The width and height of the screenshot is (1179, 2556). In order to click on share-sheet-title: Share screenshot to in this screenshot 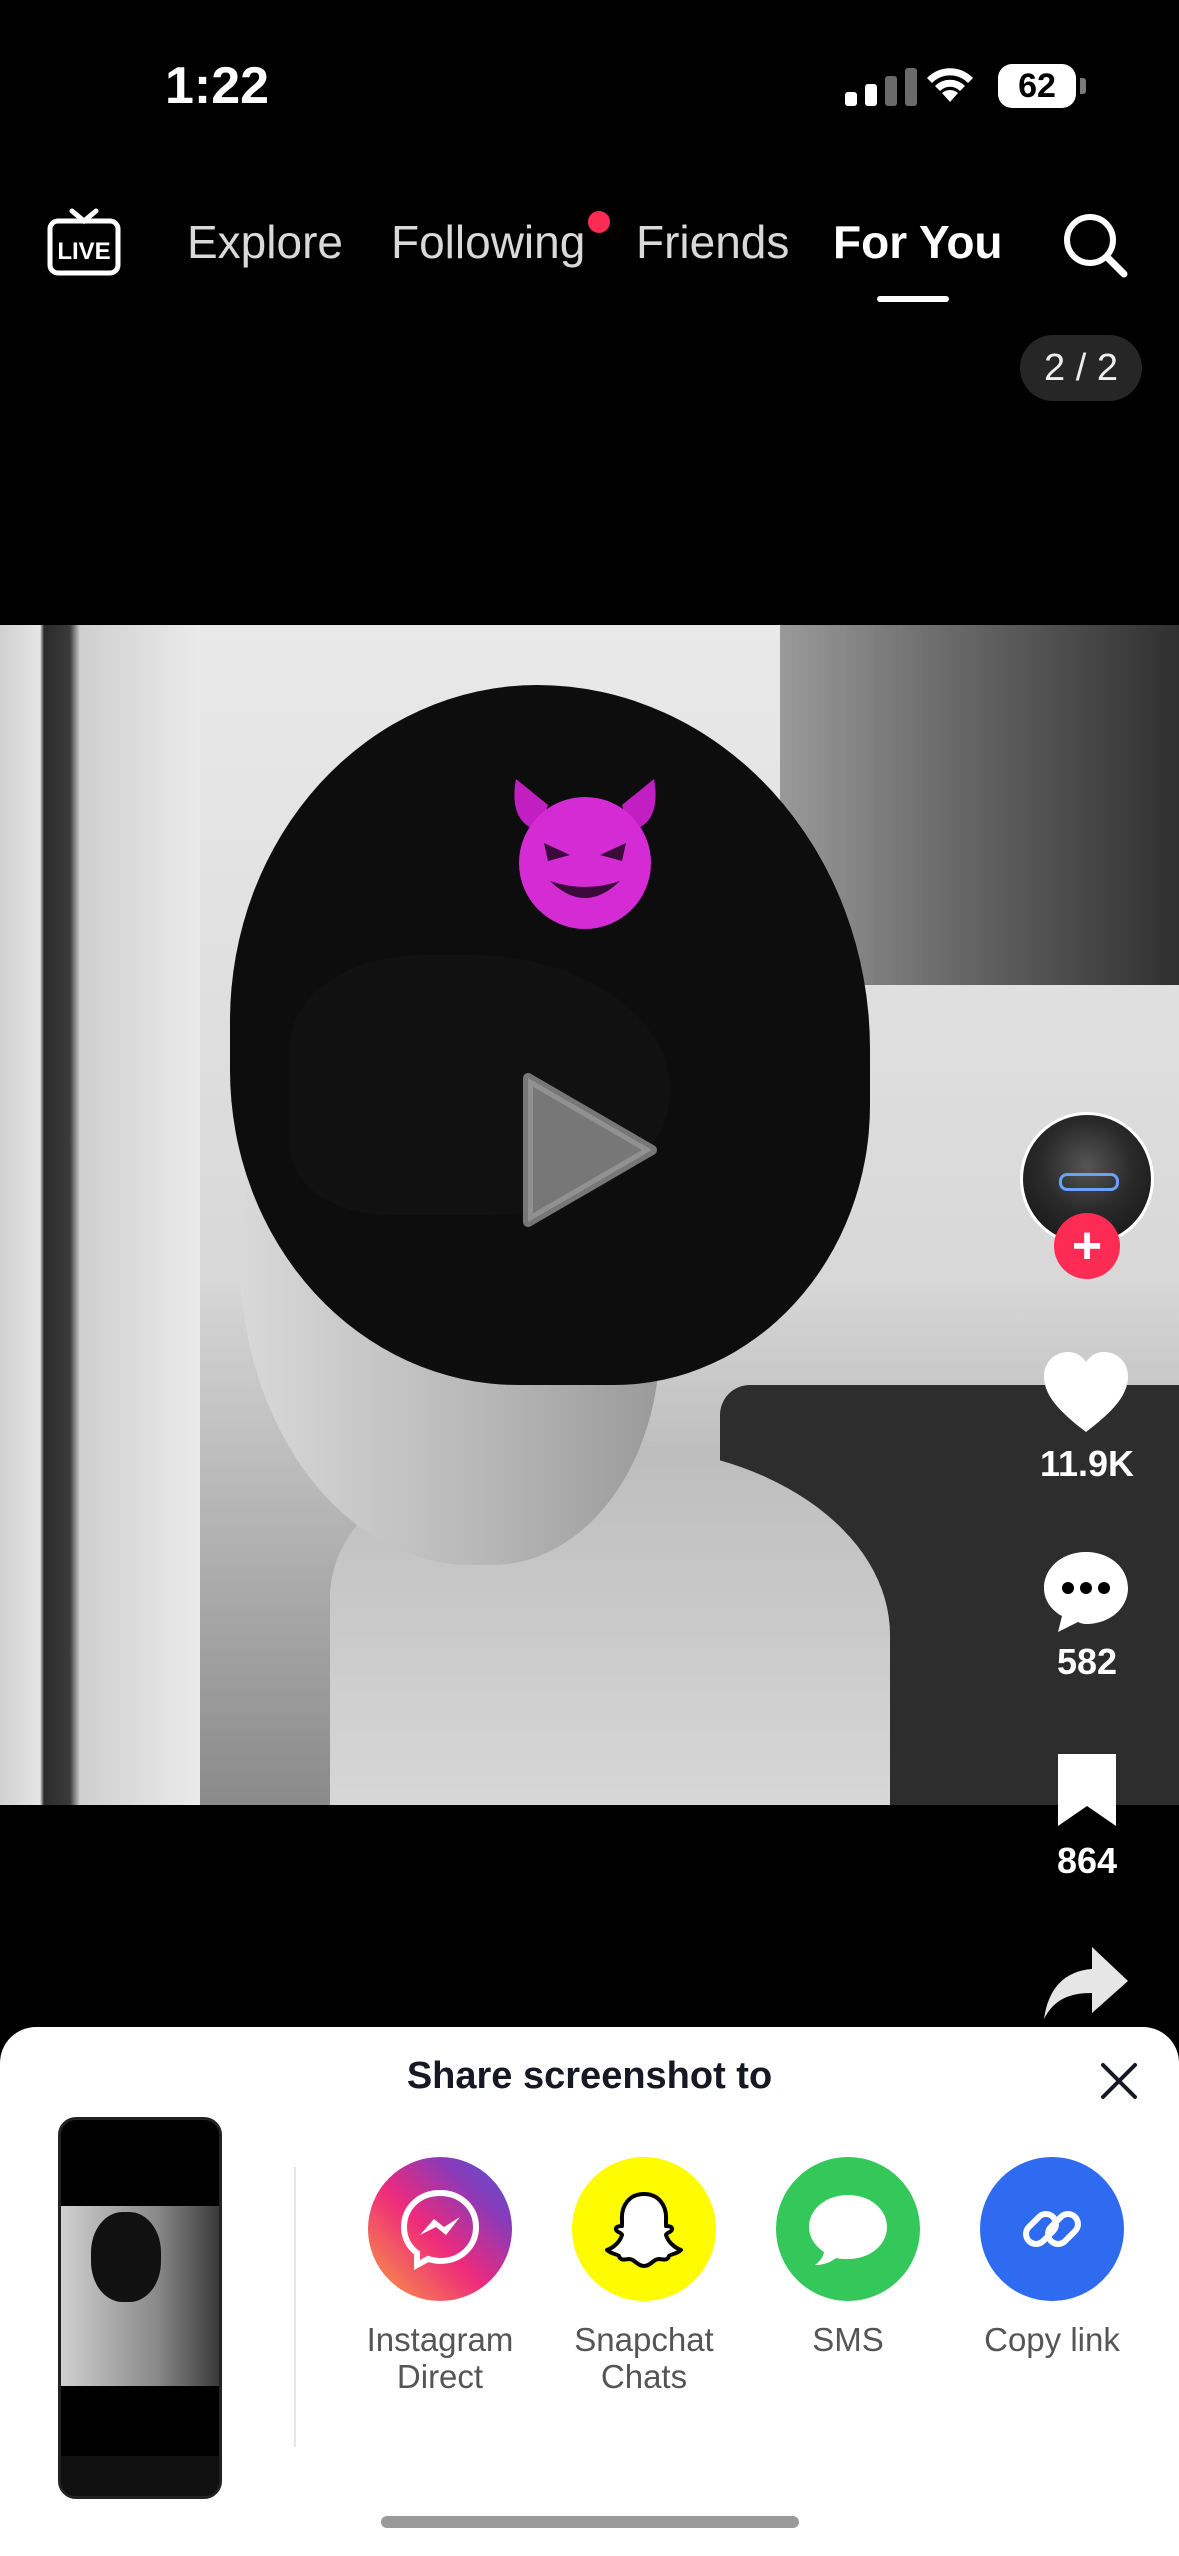, I will do `click(589, 2076)`.